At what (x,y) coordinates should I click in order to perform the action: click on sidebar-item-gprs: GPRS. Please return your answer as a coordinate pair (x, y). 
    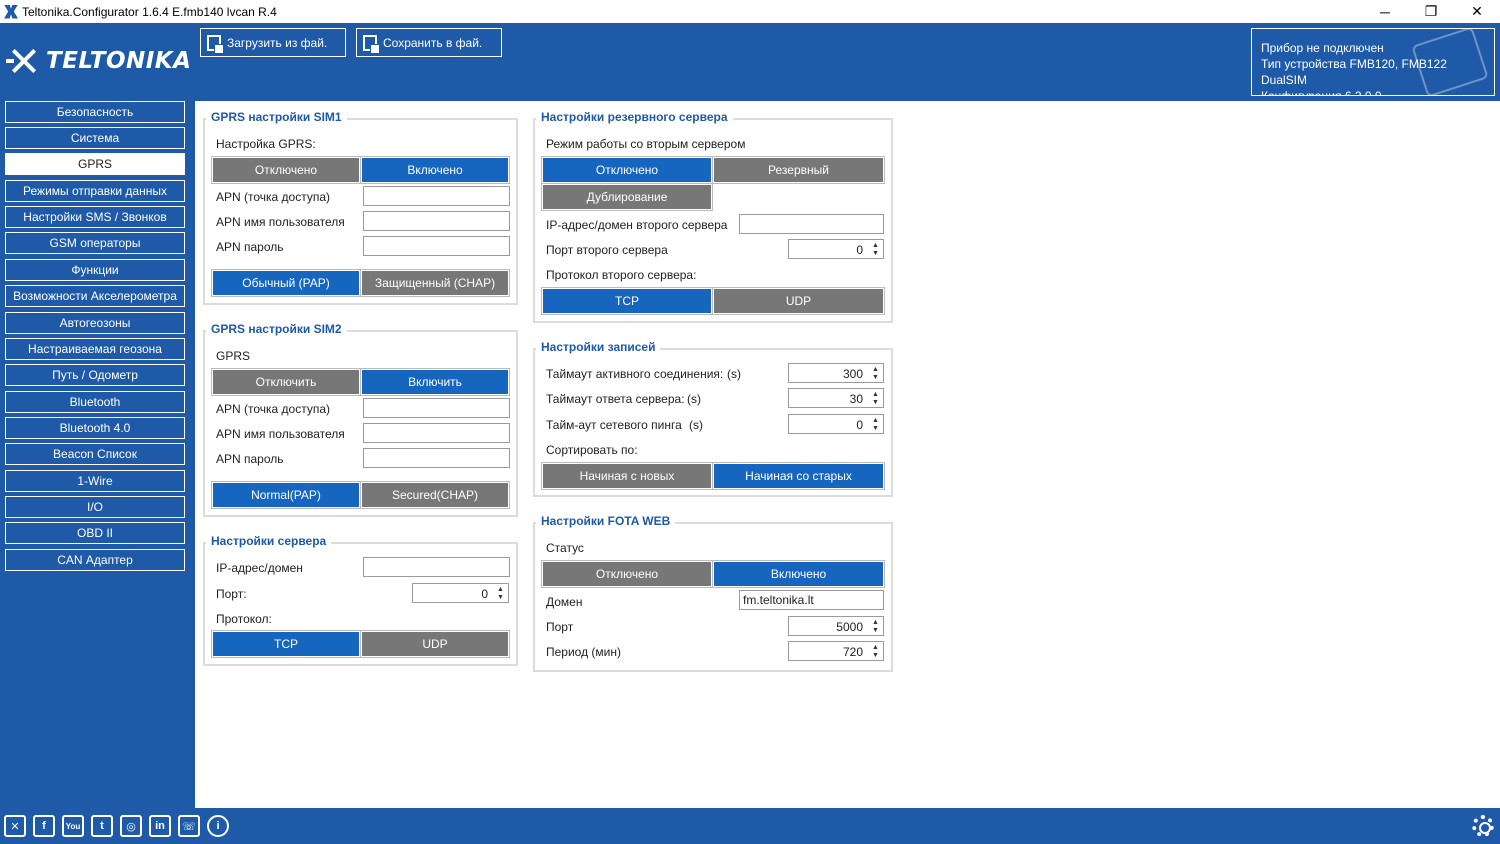
    Looking at the image, I should click on (95, 164).